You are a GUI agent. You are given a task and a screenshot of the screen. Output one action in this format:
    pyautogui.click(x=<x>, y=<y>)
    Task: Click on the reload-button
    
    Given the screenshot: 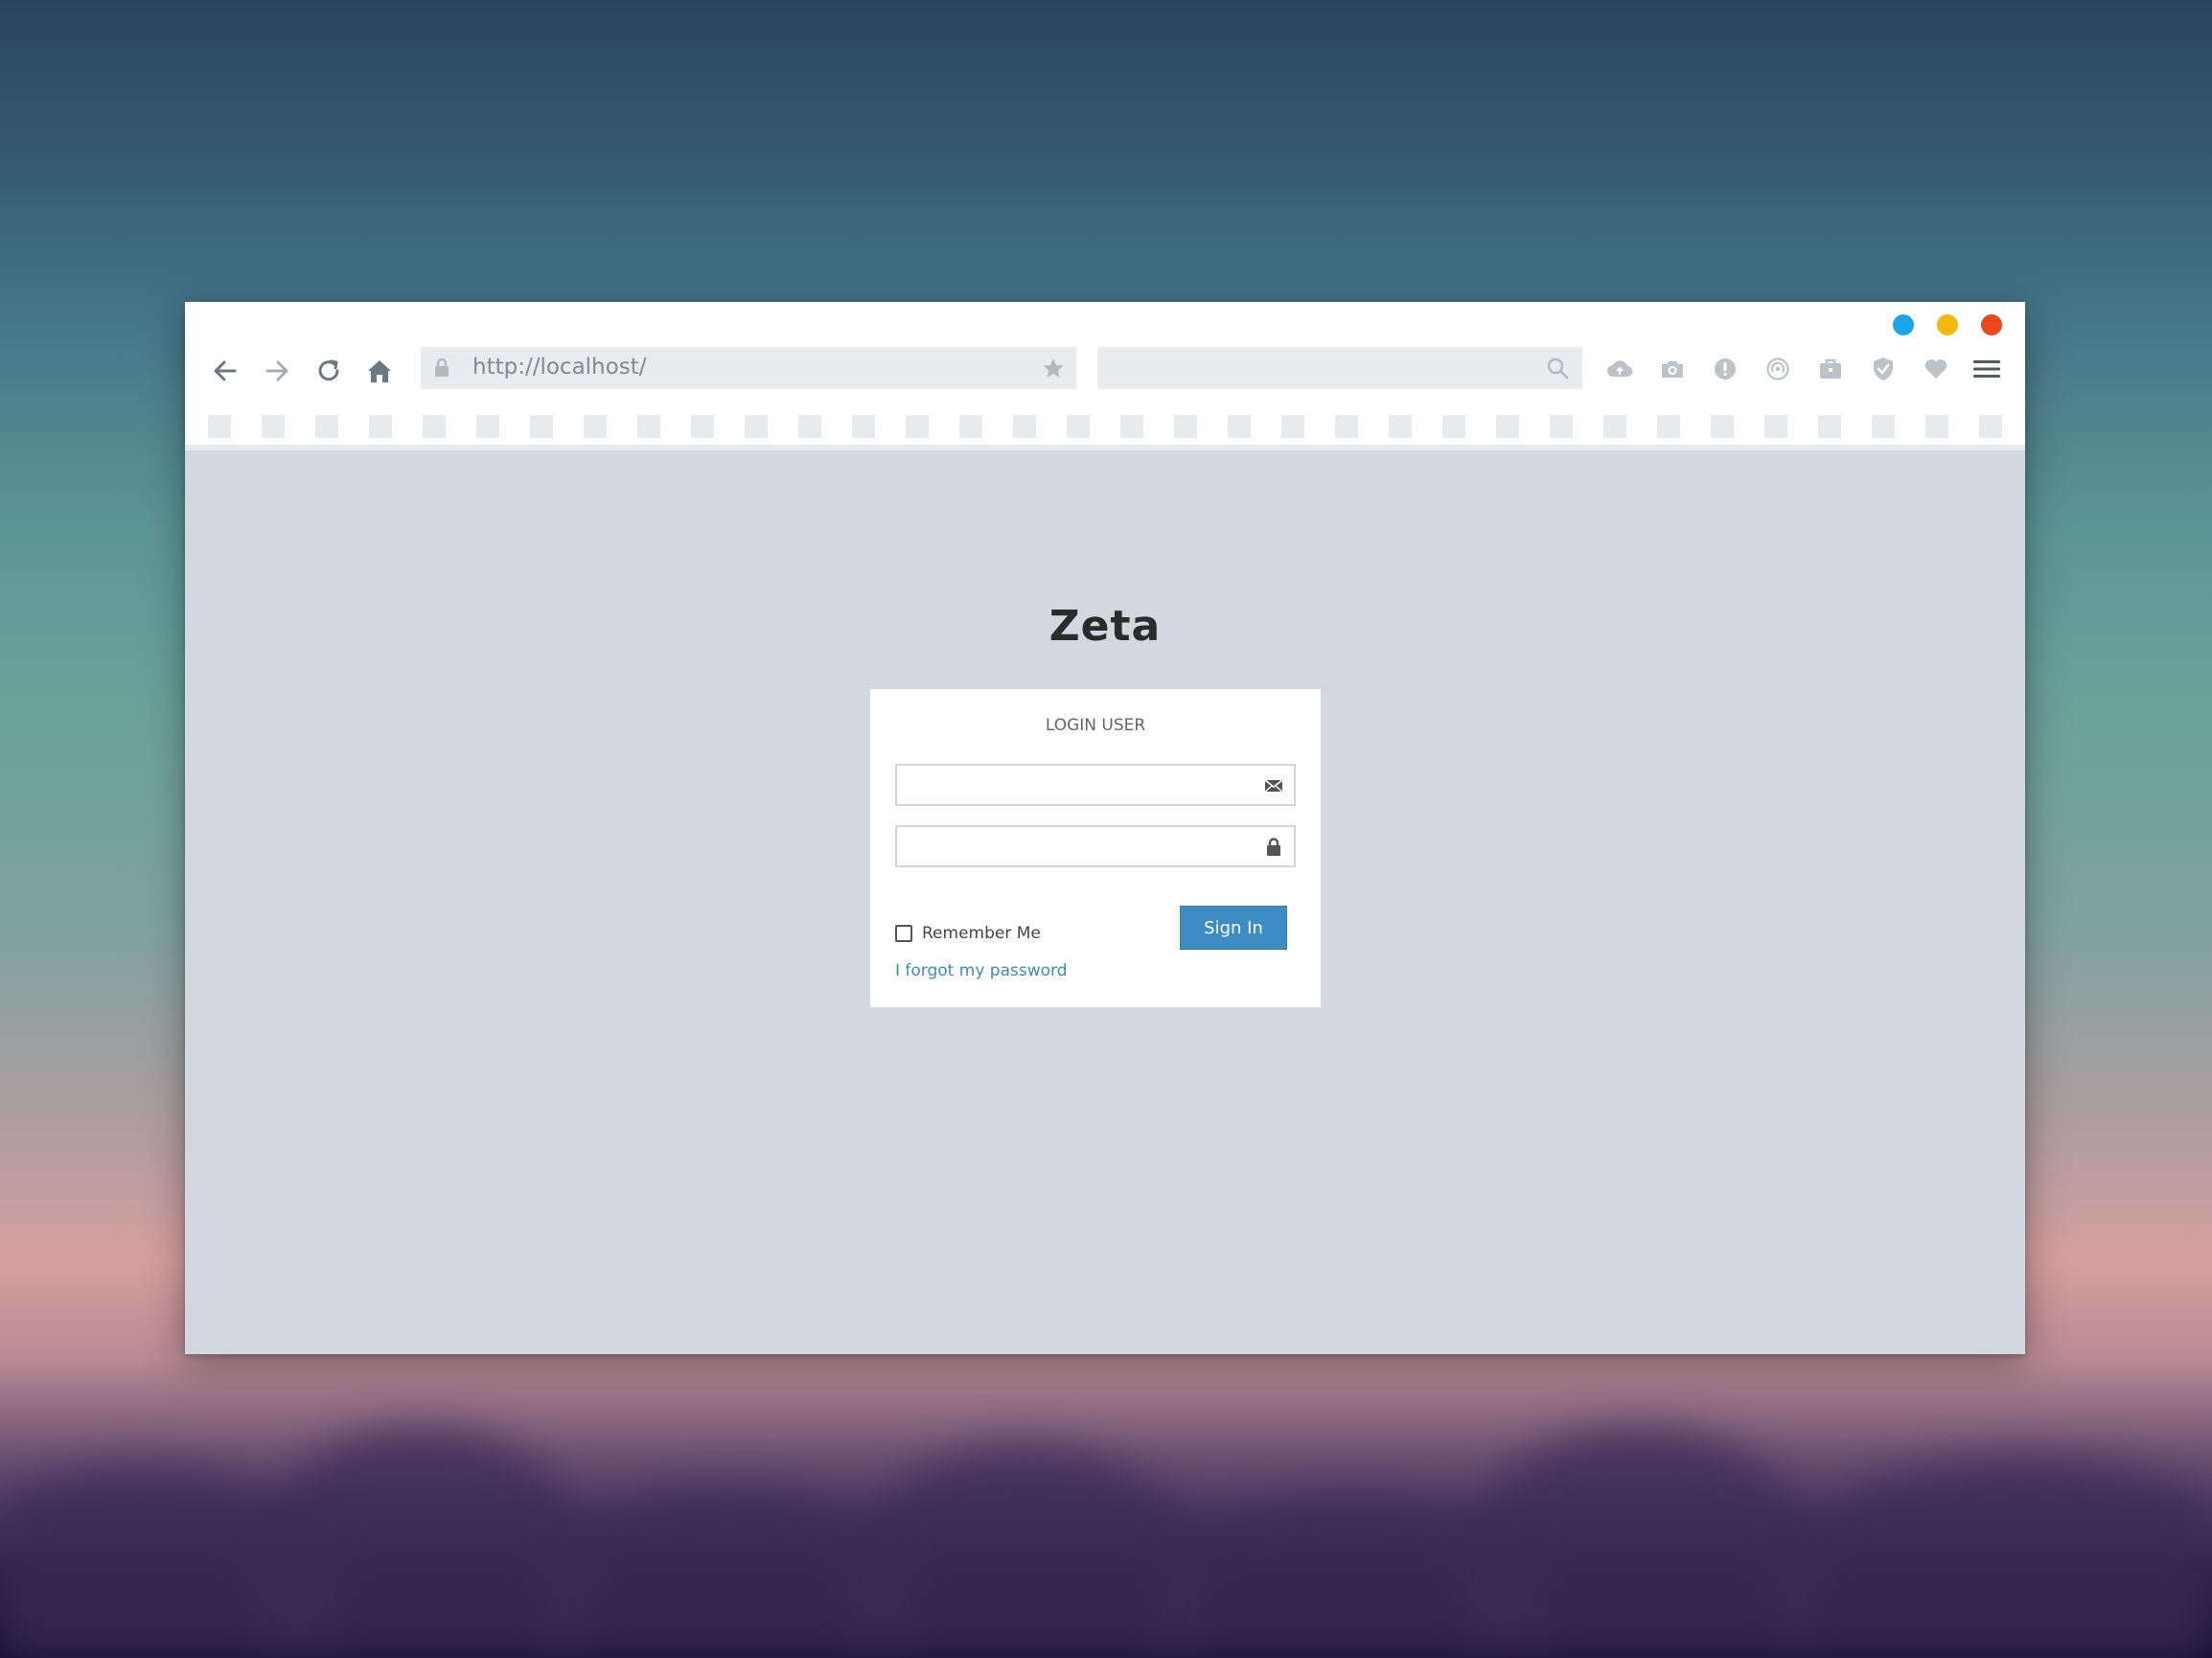 What is the action you would take?
    pyautogui.click(x=329, y=371)
    